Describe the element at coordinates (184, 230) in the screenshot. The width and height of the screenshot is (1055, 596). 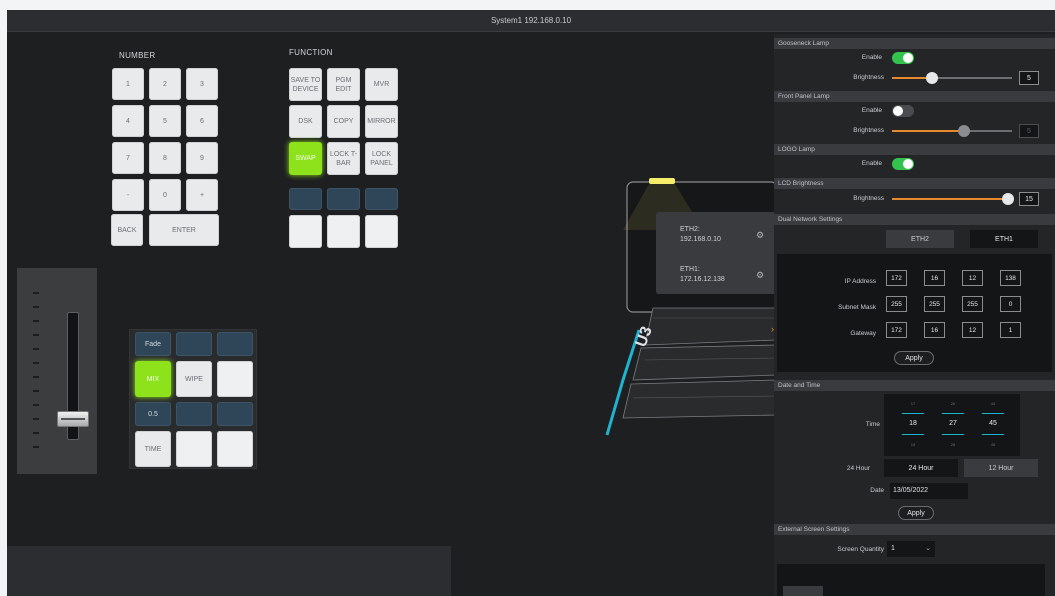
I see `enter-button: ENTER` at that location.